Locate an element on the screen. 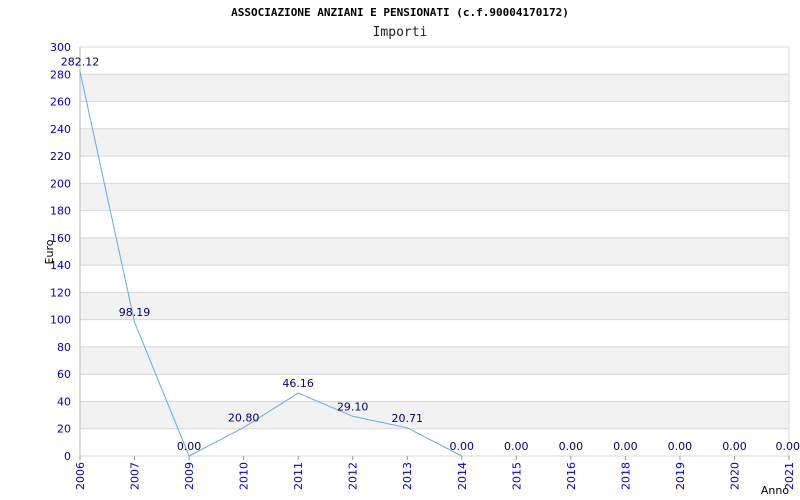 This screenshot has width=800, height=500. x-tick-label: 2016 is located at coordinates (571, 476).